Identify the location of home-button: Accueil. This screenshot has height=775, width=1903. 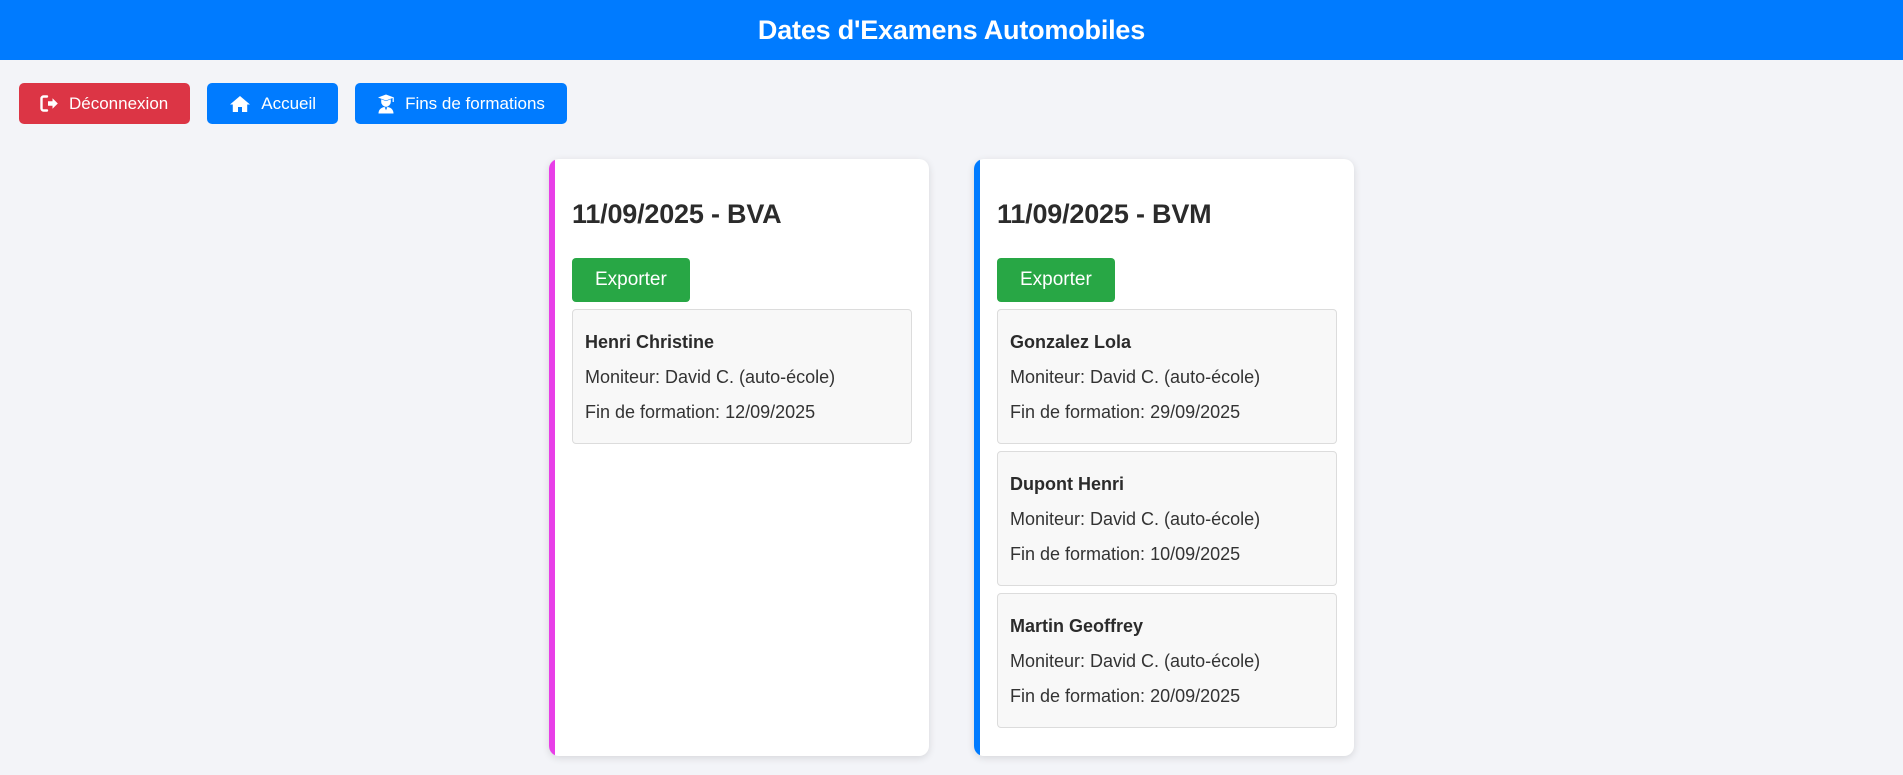
(273, 103).